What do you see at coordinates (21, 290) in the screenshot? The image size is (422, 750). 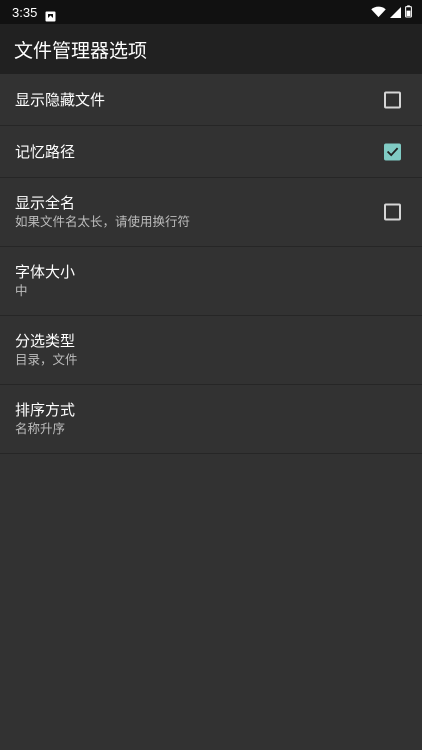 I see `setting-subtitle: 中` at bounding box center [21, 290].